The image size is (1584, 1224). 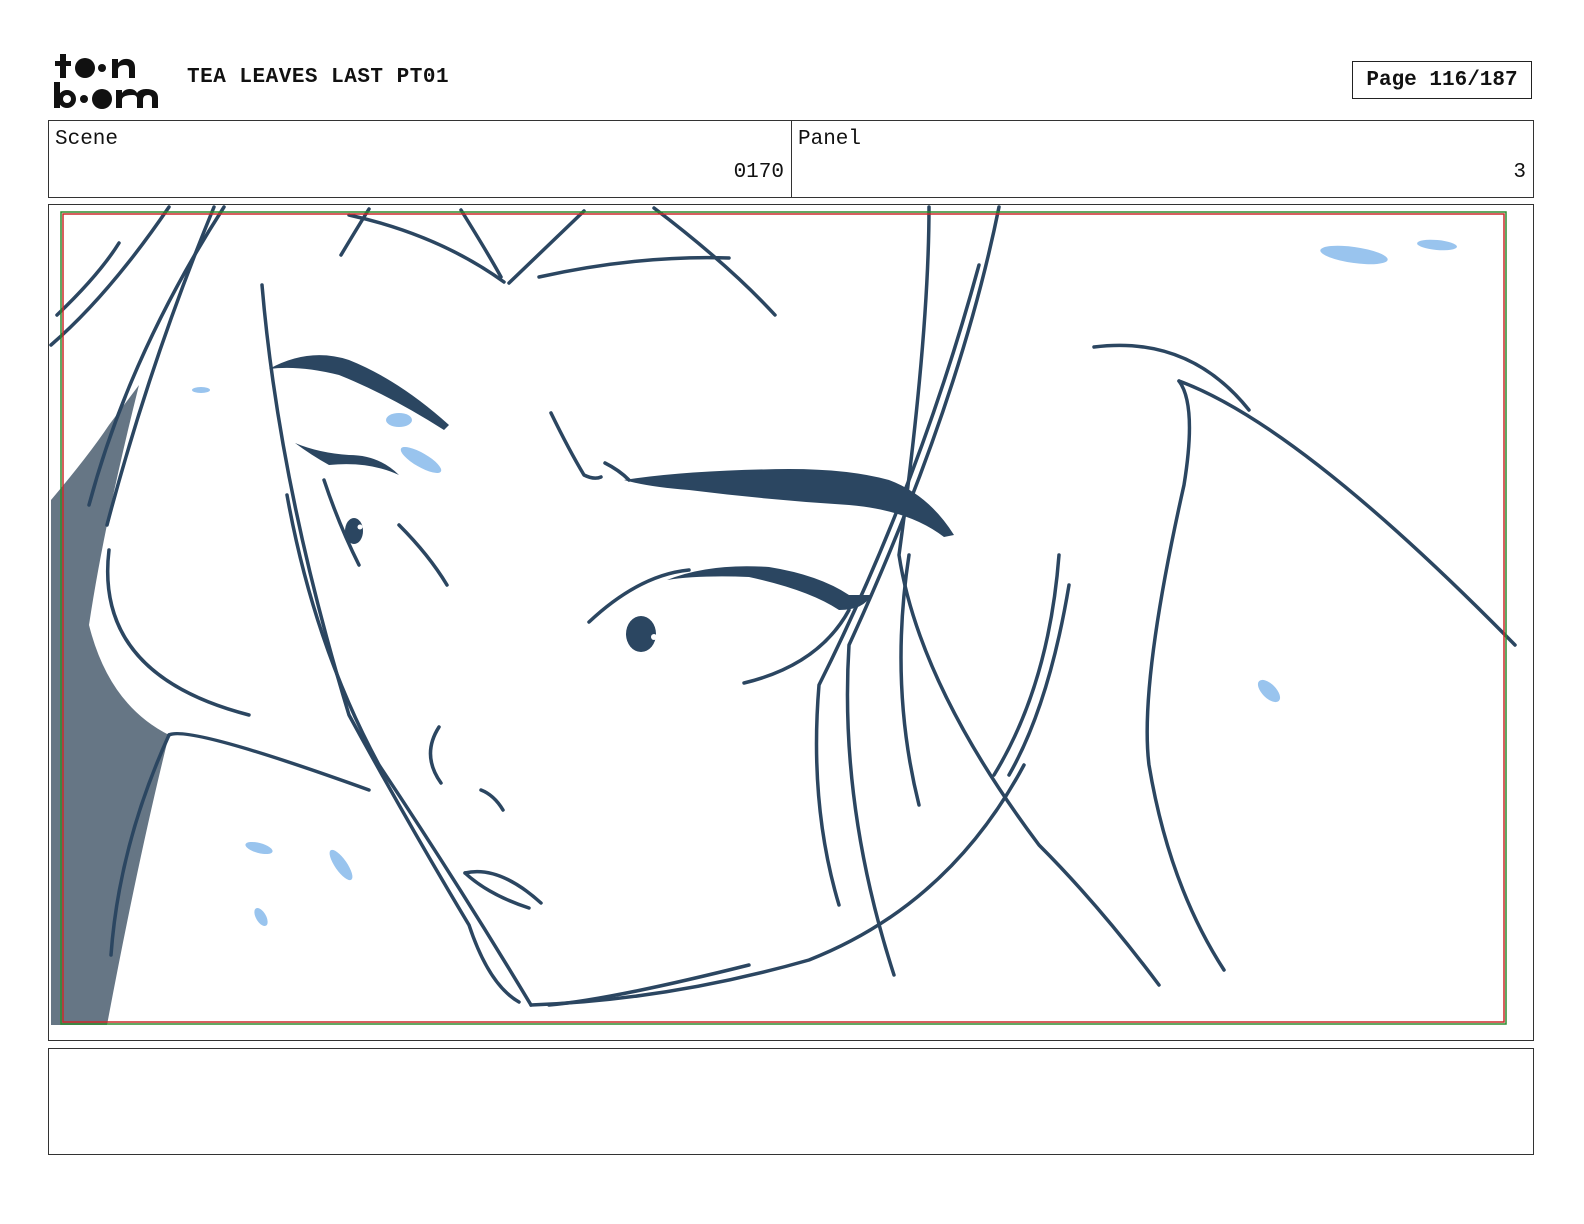 What do you see at coordinates (769, 588) in the screenshot?
I see `right-upper-lid` at bounding box center [769, 588].